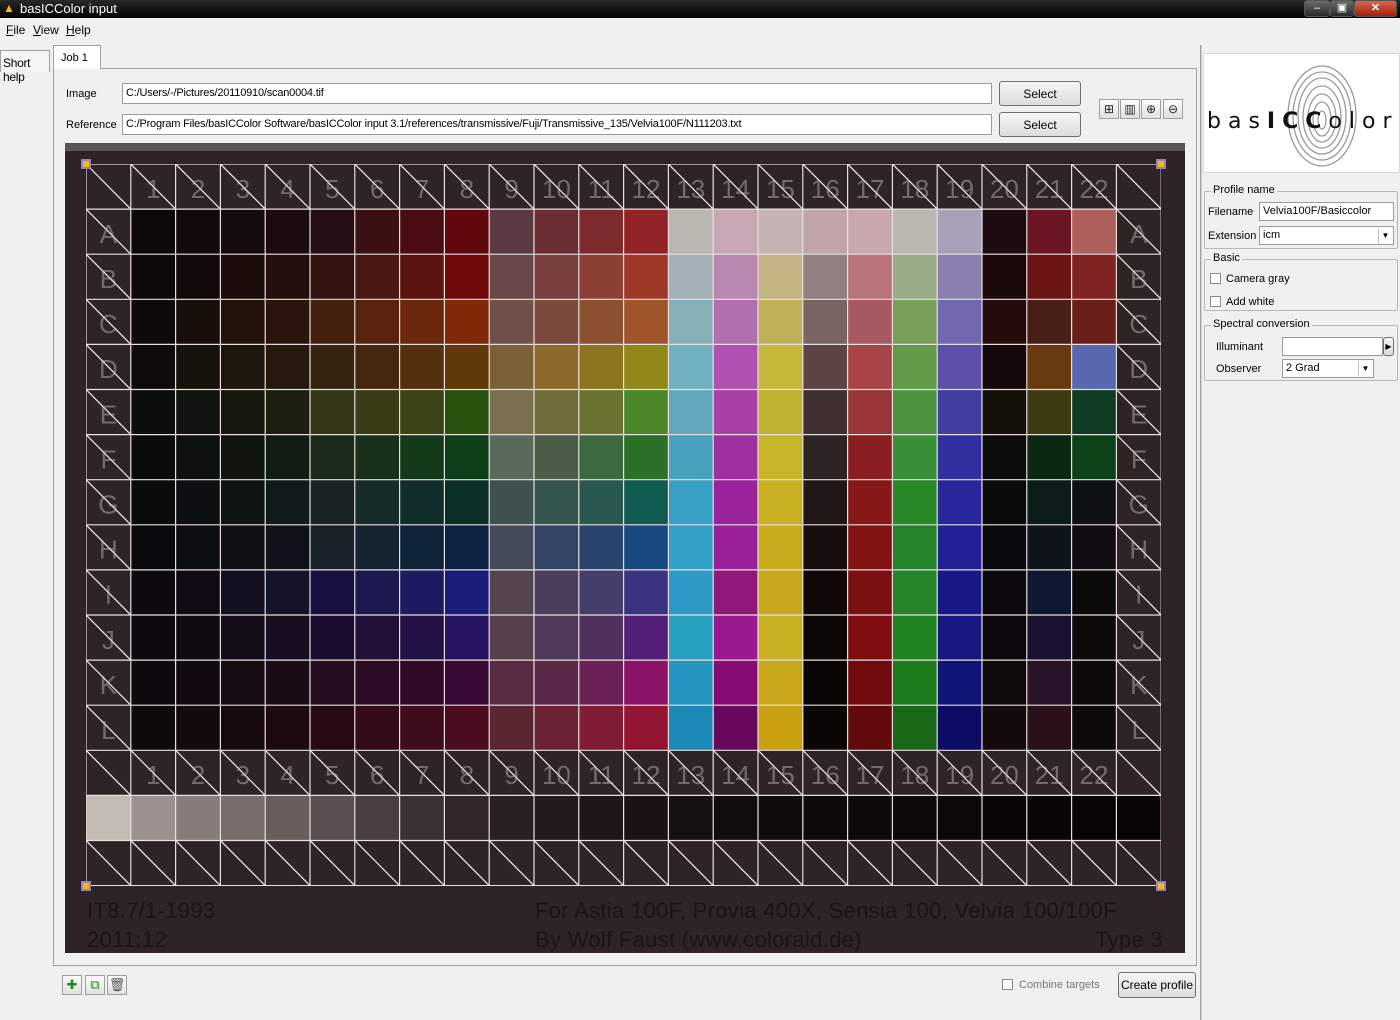 The image size is (1400, 1020). I want to click on reference-label: Reference, so click(91, 125).